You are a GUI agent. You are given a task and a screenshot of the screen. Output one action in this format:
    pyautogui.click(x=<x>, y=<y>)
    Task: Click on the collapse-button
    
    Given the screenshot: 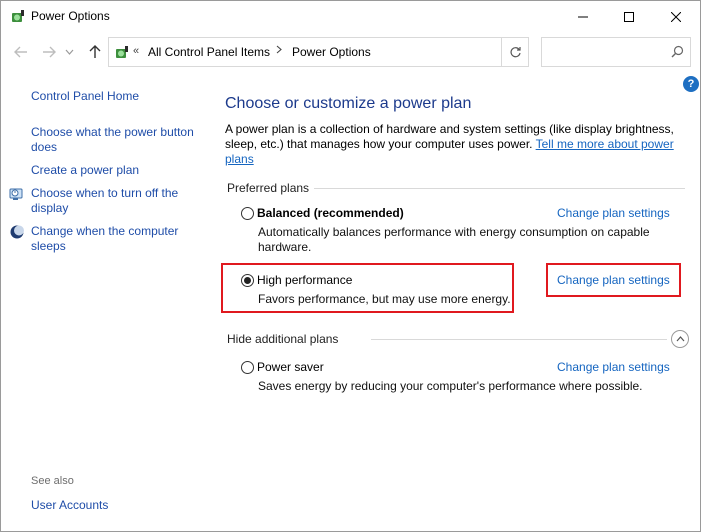 What is the action you would take?
    pyautogui.click(x=680, y=339)
    